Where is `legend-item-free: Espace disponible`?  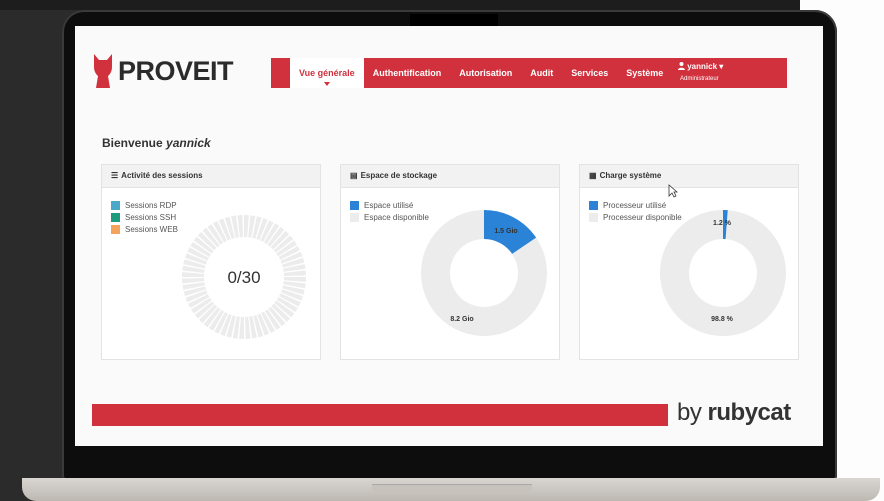
legend-item-free: Espace disponible is located at coordinates (389, 217).